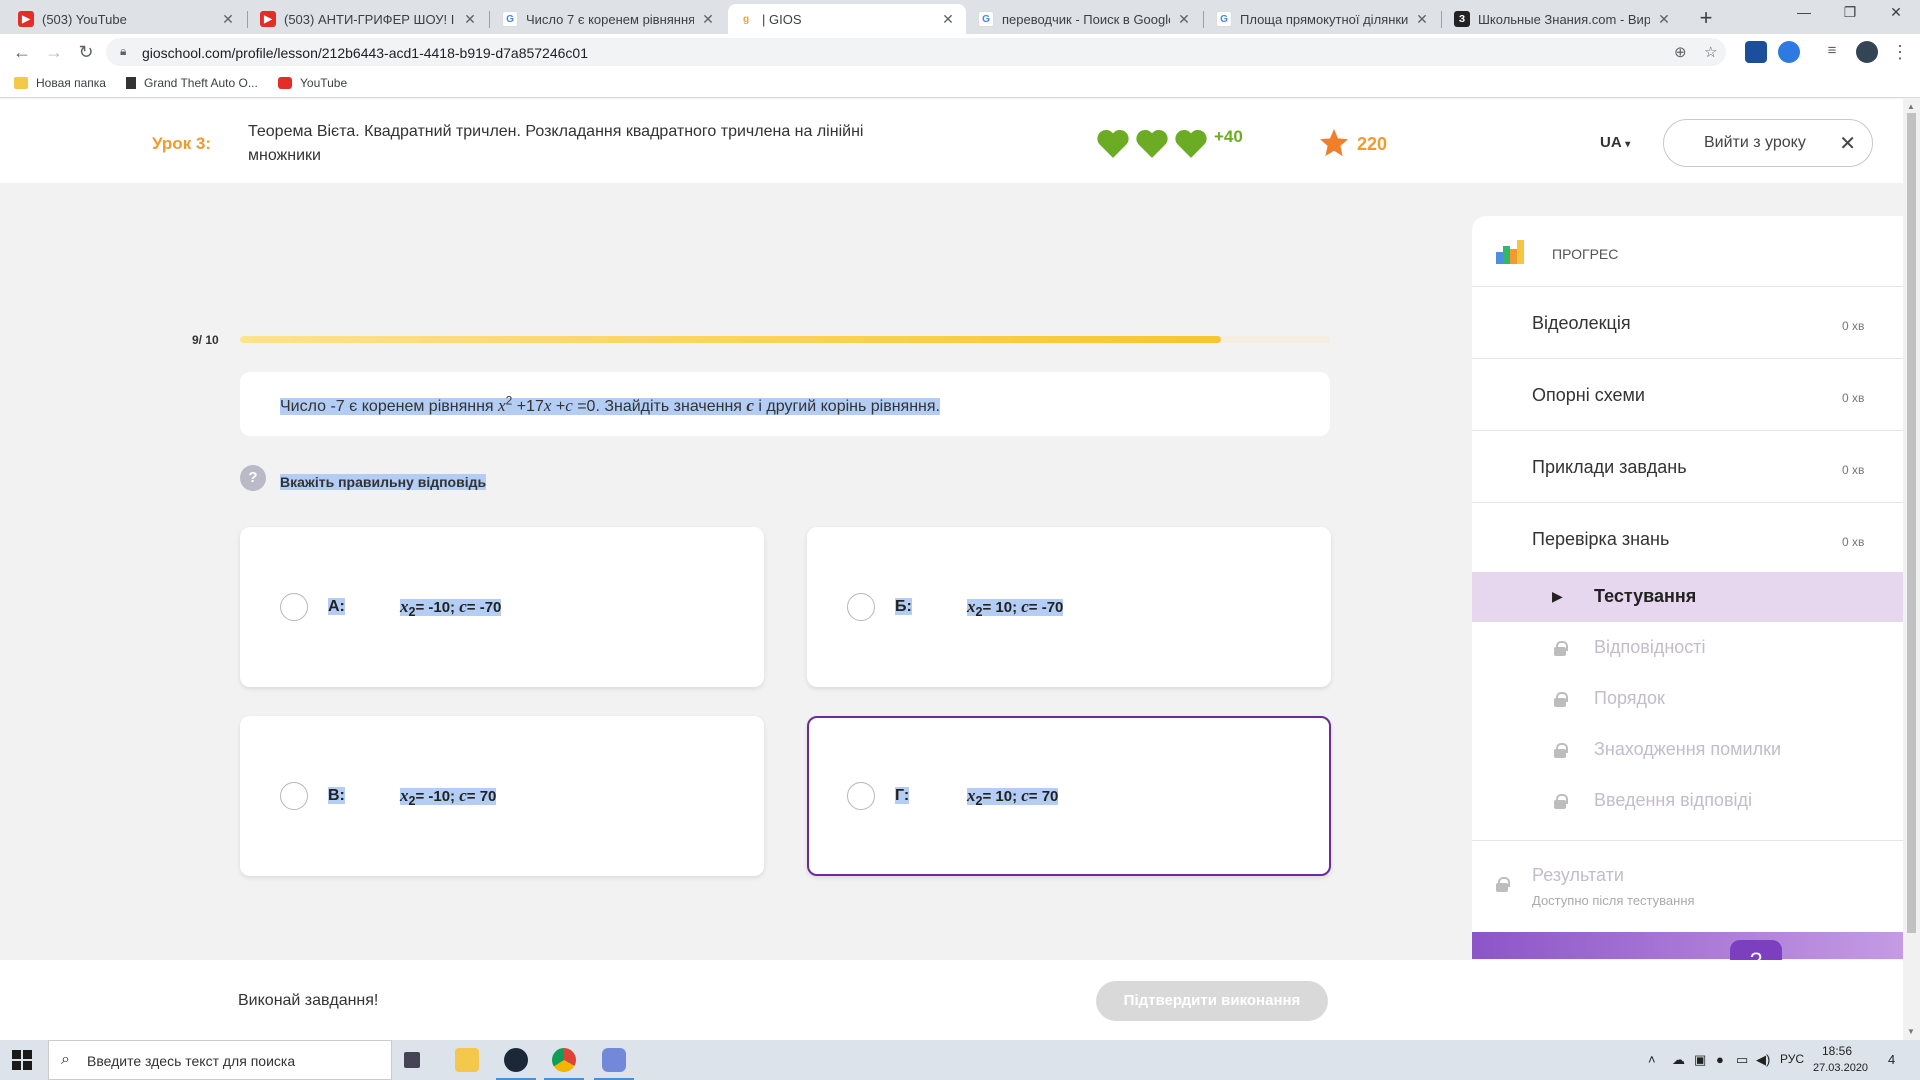  Describe the element at coordinates (467, 1060) in the screenshot. I see `file-explorer-icon` at that location.